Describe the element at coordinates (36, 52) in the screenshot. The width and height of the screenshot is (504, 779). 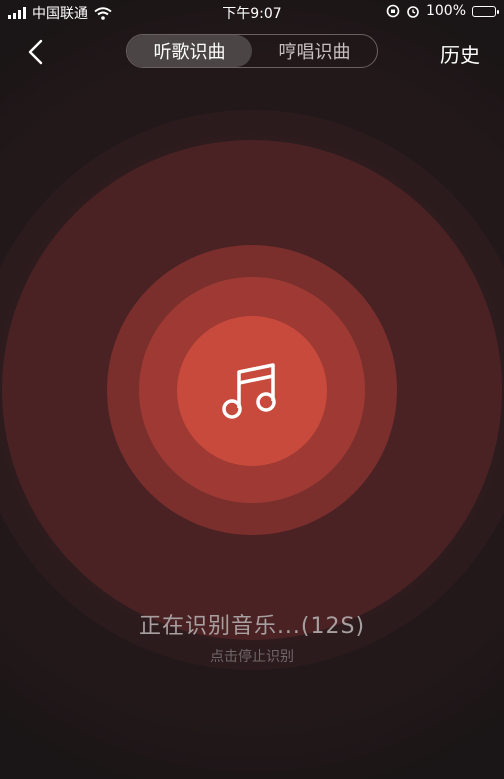
I see `chevron-left-icon` at that location.